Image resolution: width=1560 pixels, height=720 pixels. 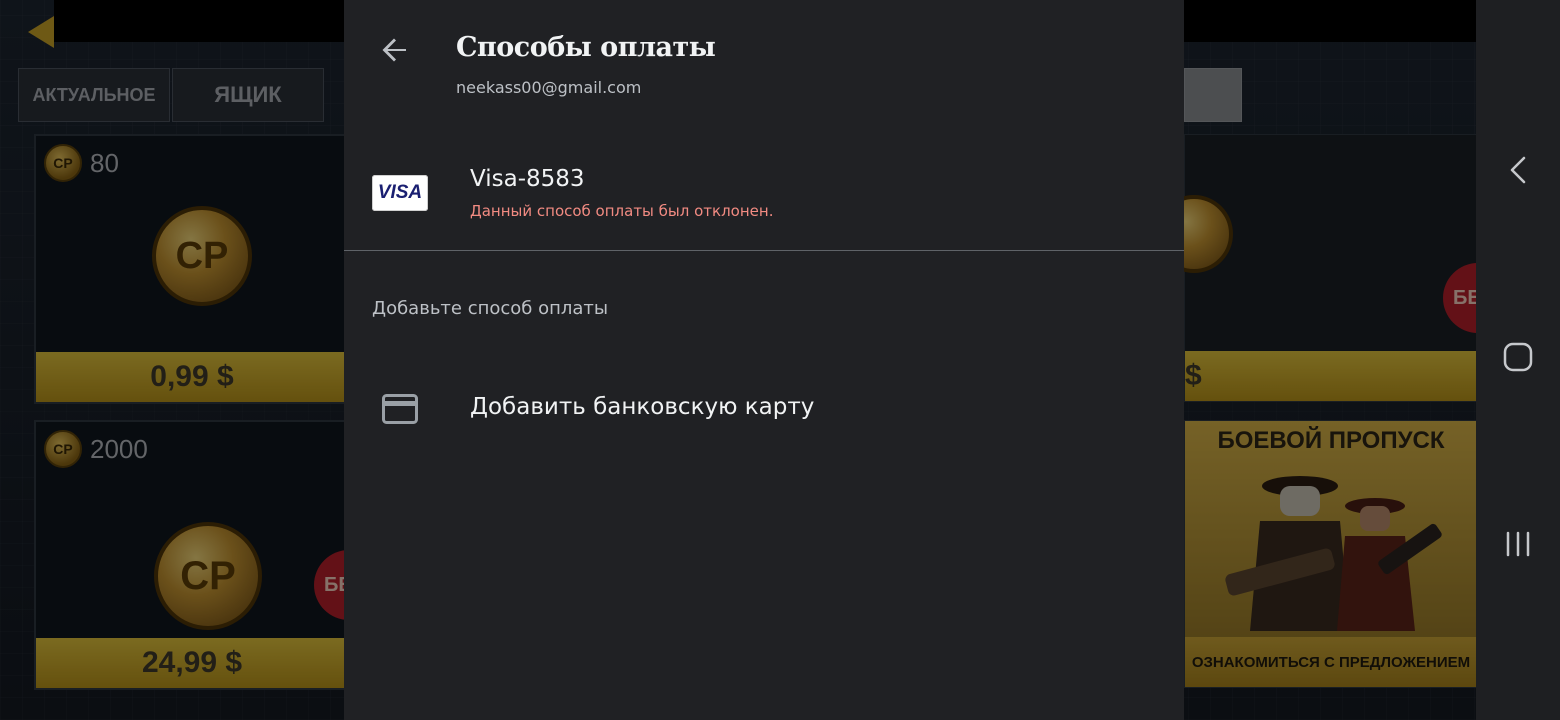 I want to click on recents-nav-icon, so click(x=1518, y=544).